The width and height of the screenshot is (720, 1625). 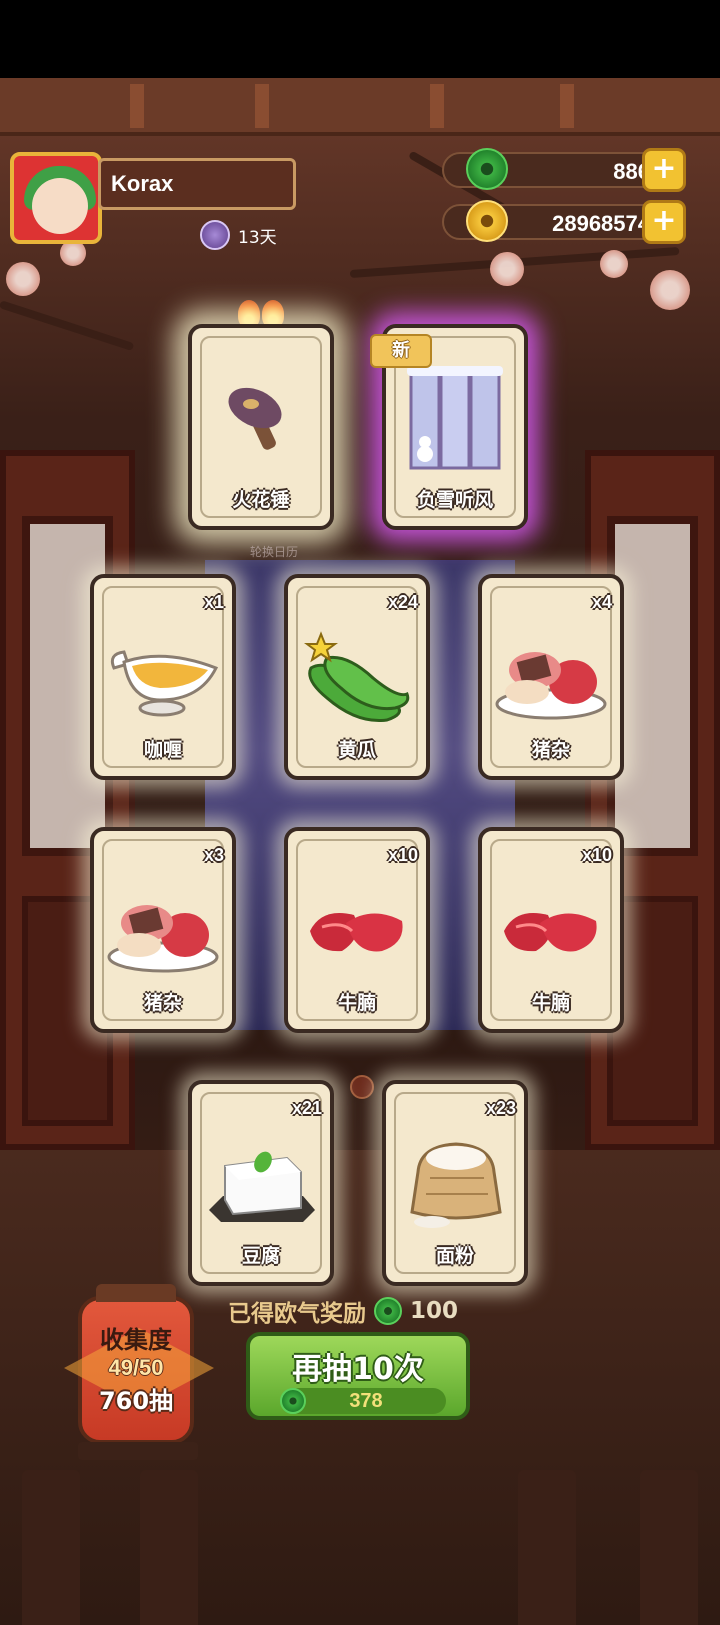 I want to click on days-text: 13天, so click(x=257, y=237).